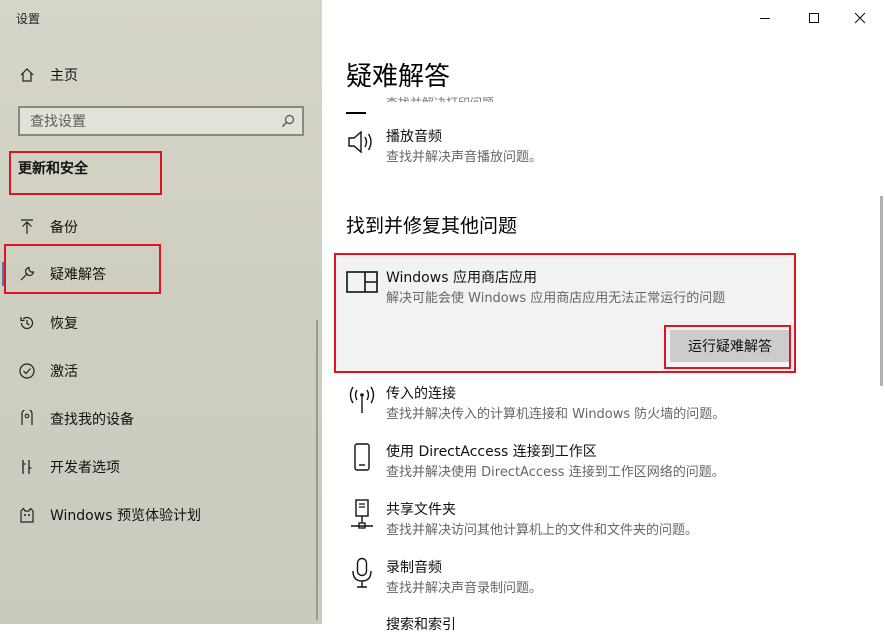 The width and height of the screenshot is (885, 634). Describe the element at coordinates (414, 137) in the screenshot. I see `item-title: 播放音频` at that location.